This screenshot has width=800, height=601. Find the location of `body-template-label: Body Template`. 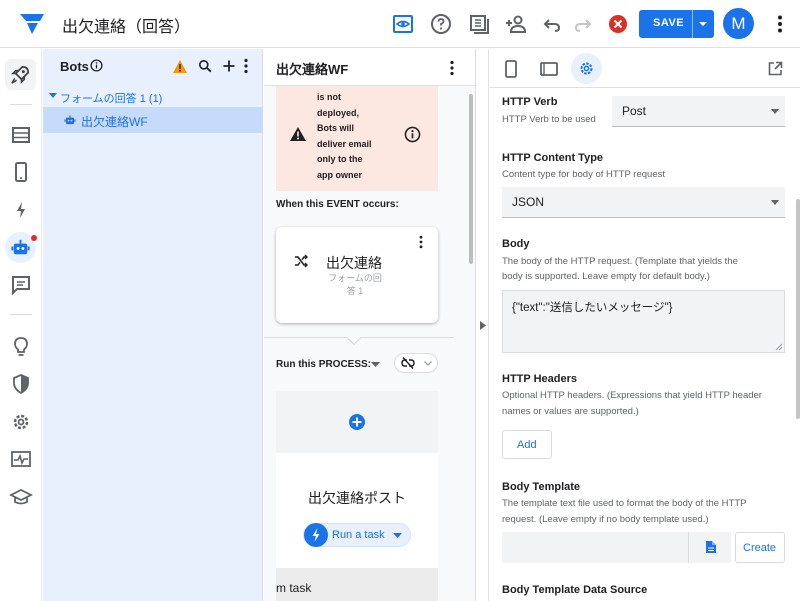

body-template-label: Body Template is located at coordinates (541, 487).